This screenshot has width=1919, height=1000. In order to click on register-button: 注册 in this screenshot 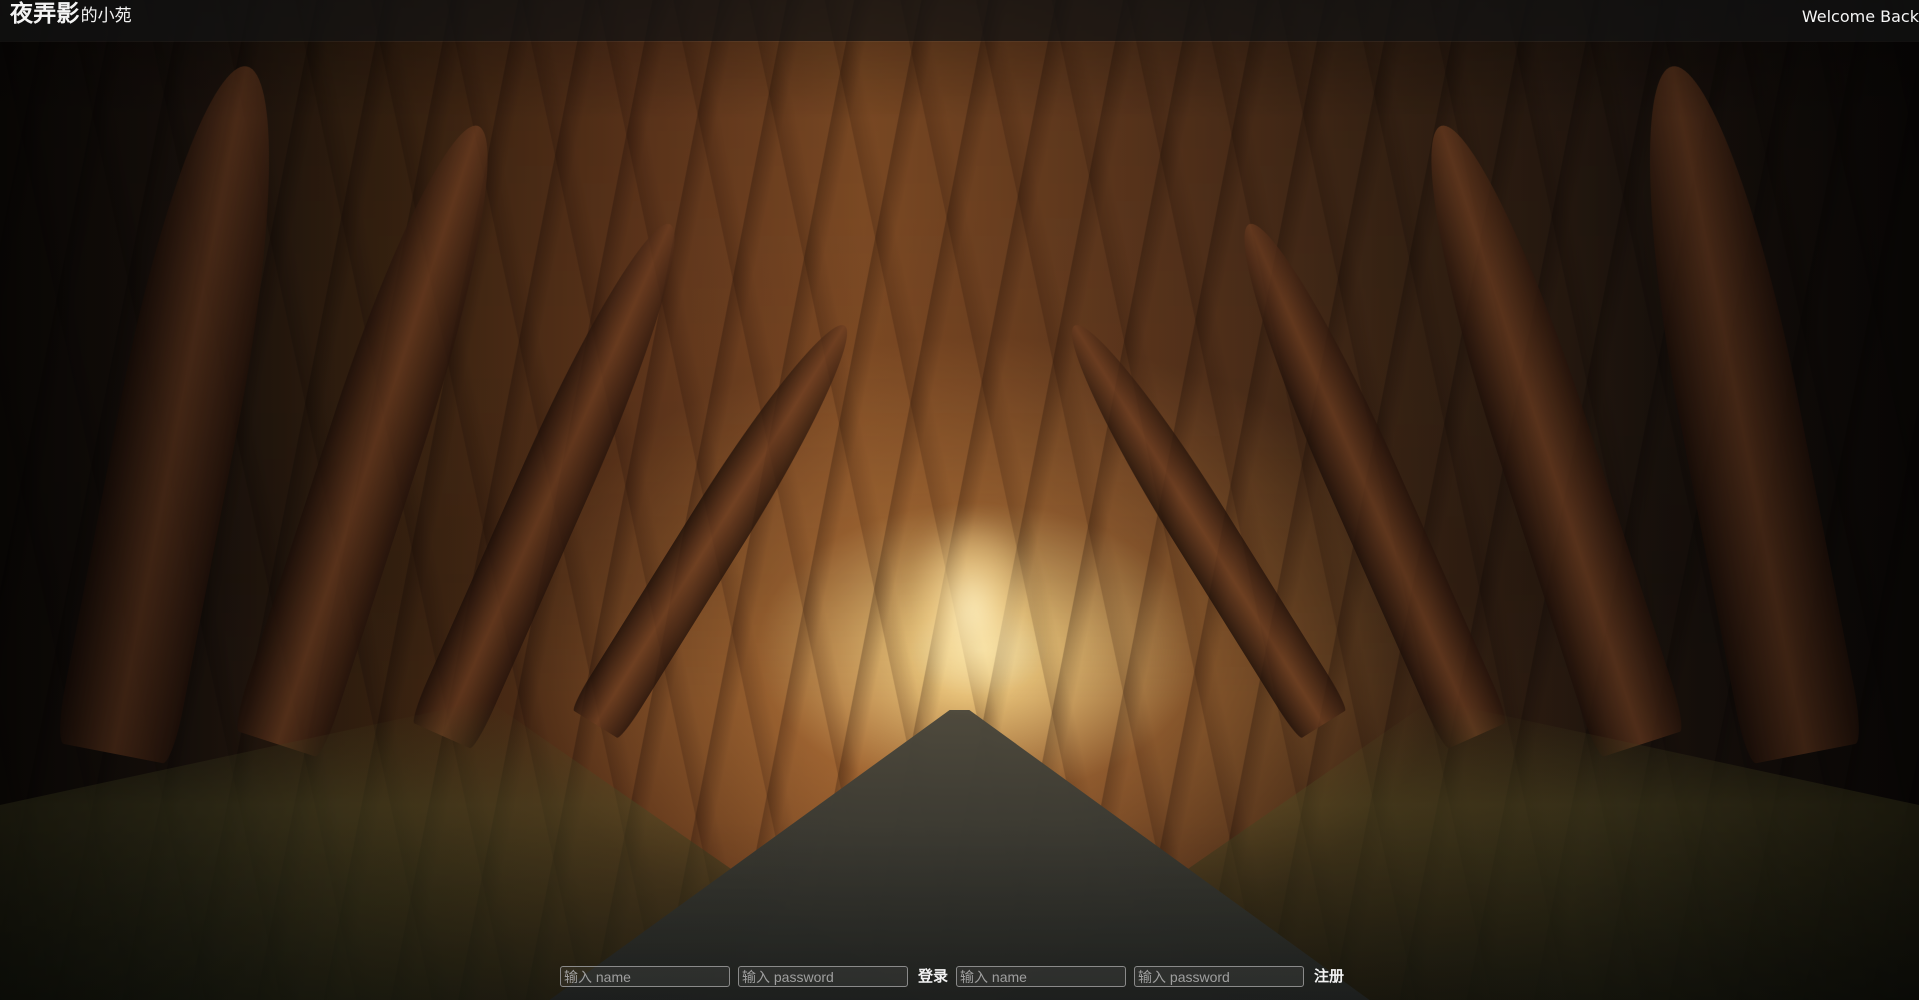, I will do `click(1329, 976)`.